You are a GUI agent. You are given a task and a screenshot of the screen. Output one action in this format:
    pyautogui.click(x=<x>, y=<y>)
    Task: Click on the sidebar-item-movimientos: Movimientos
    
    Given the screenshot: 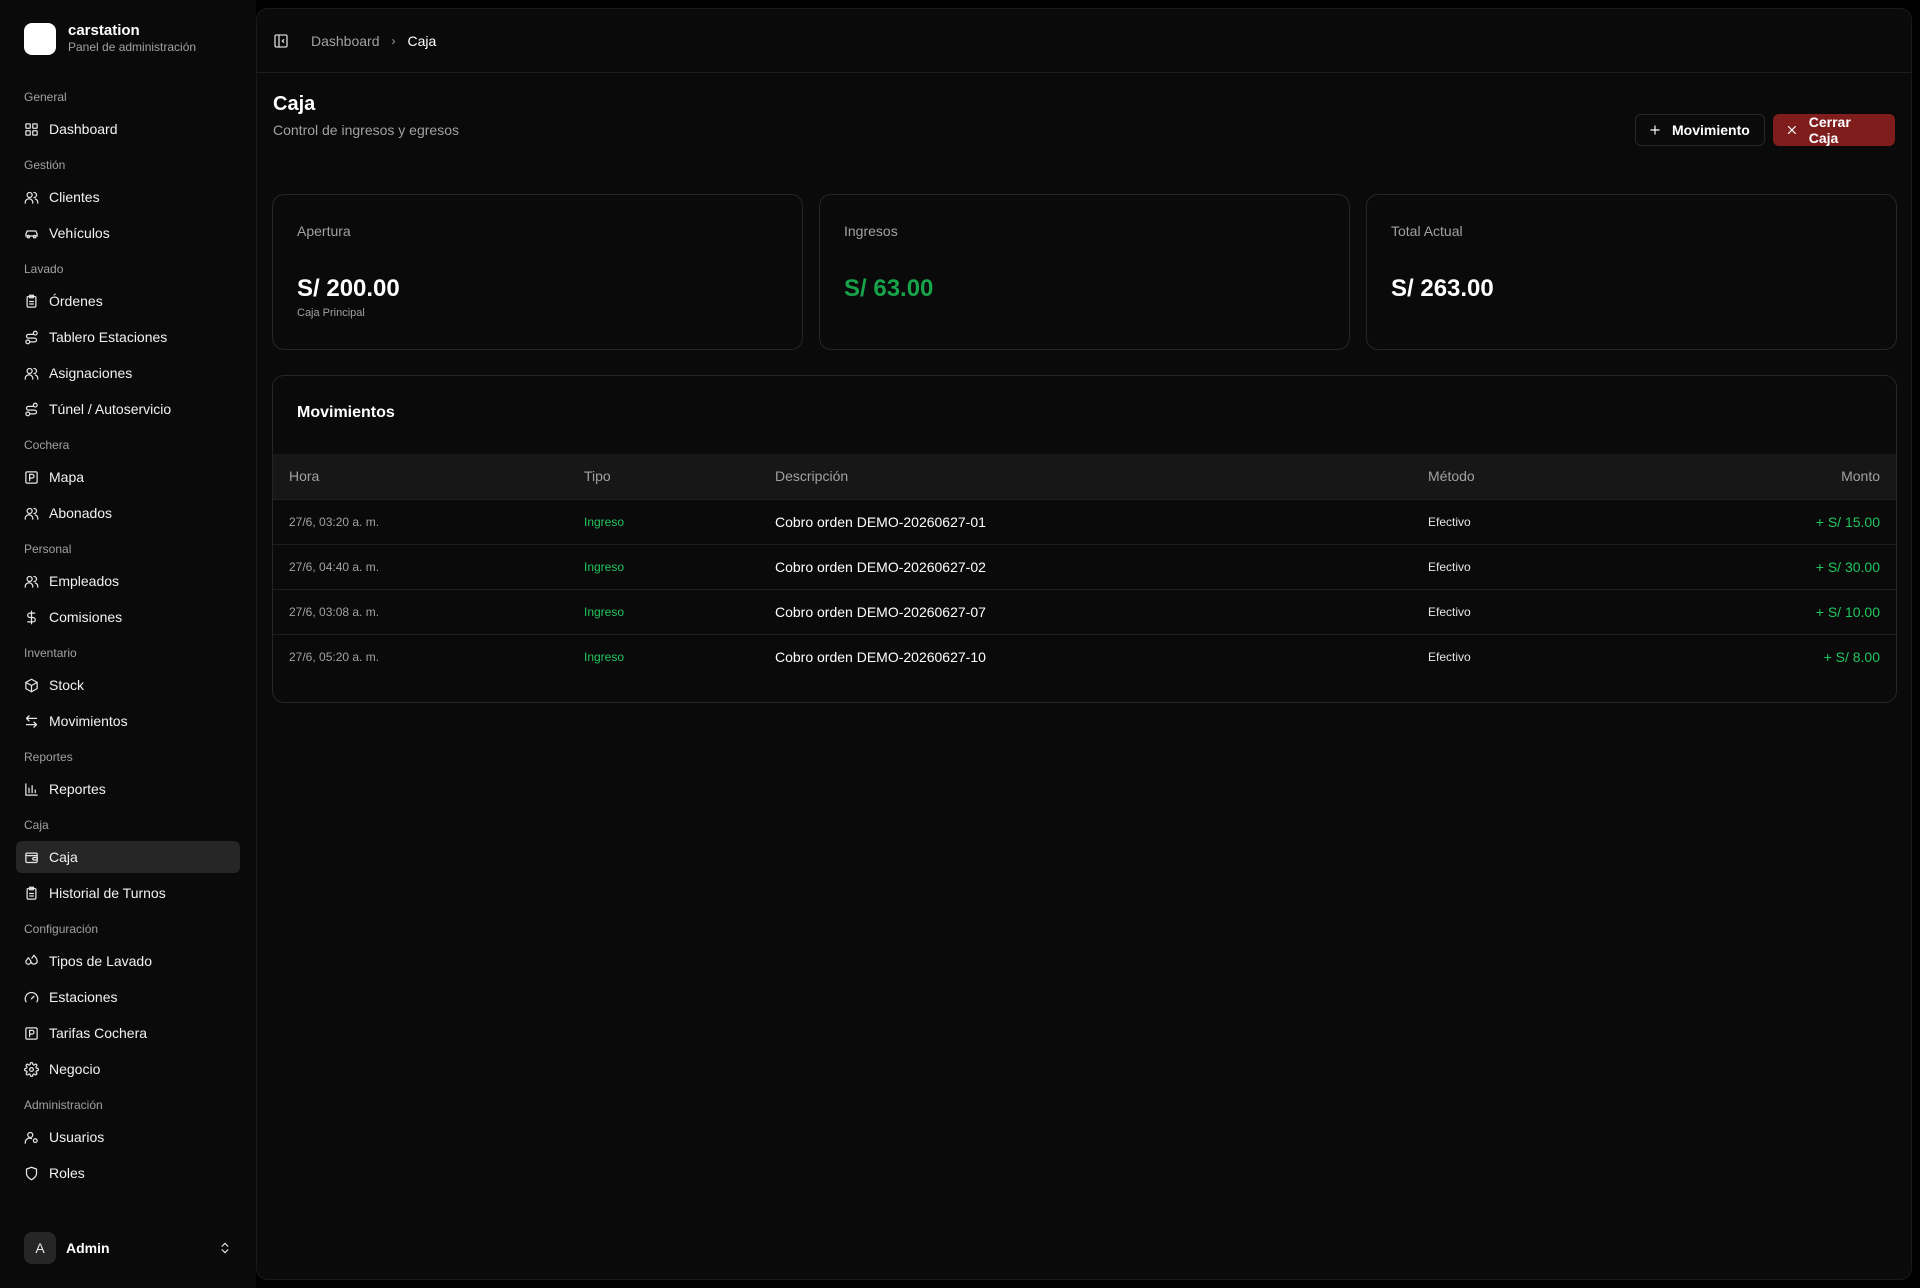 What is the action you would take?
    pyautogui.click(x=128, y=721)
    